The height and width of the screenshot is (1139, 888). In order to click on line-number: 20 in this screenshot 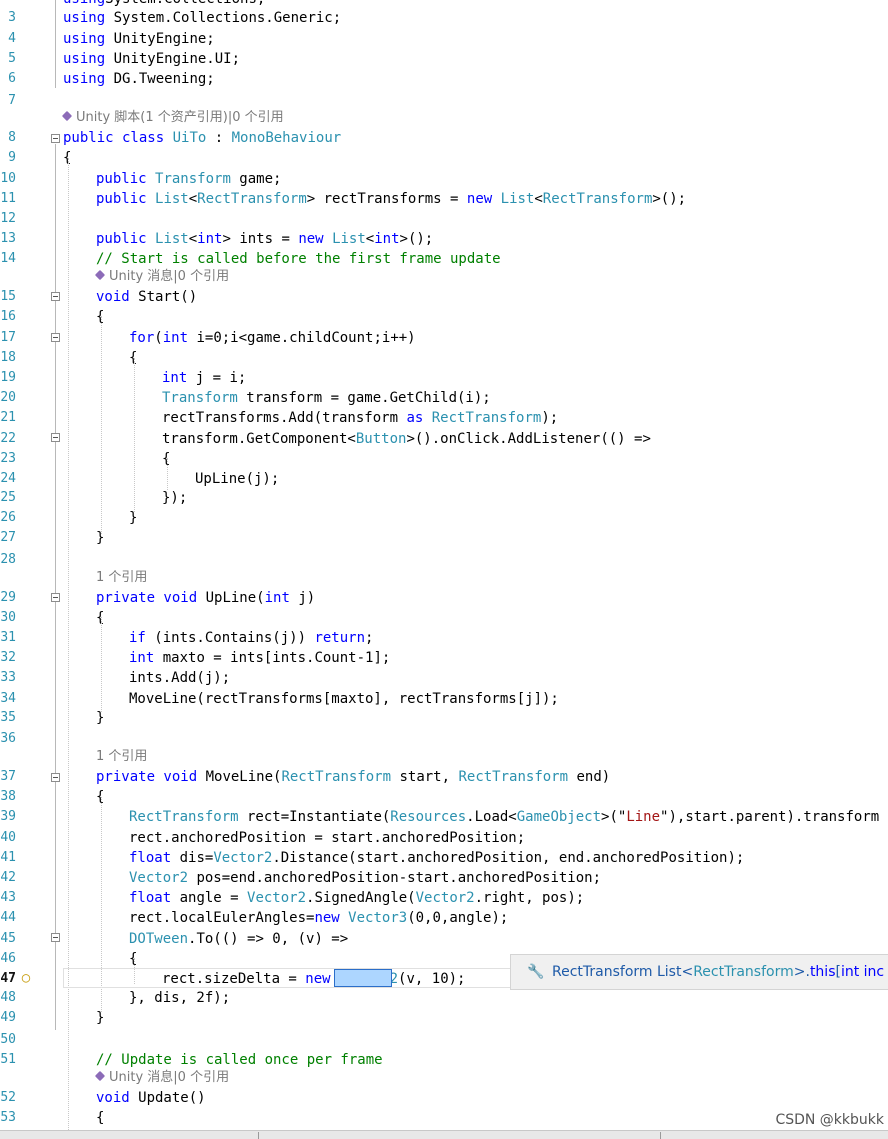, I will do `click(8, 398)`.